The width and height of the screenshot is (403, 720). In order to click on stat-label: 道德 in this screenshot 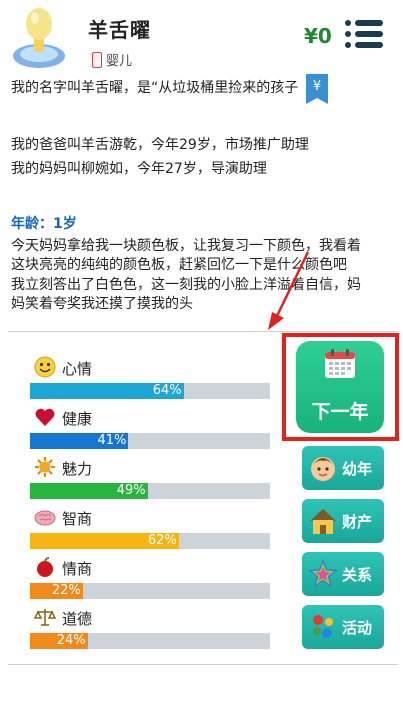, I will do `click(77, 619)`.